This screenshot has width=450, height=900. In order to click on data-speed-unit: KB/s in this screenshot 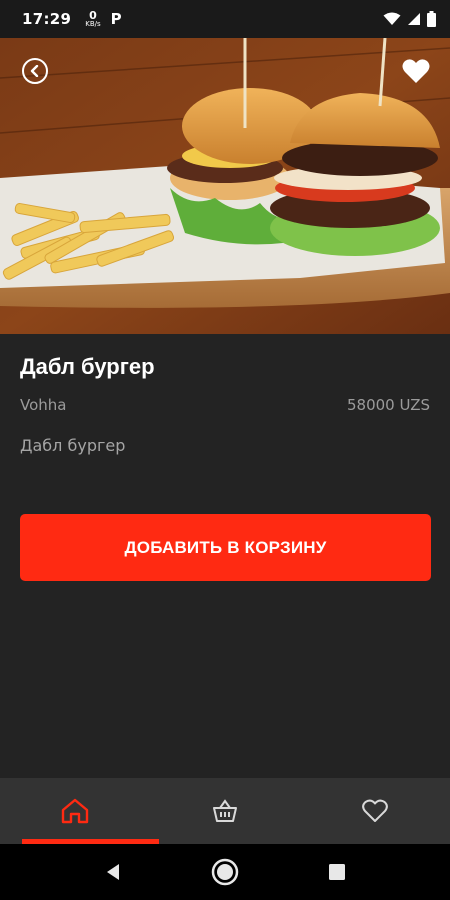, I will do `click(93, 24)`.